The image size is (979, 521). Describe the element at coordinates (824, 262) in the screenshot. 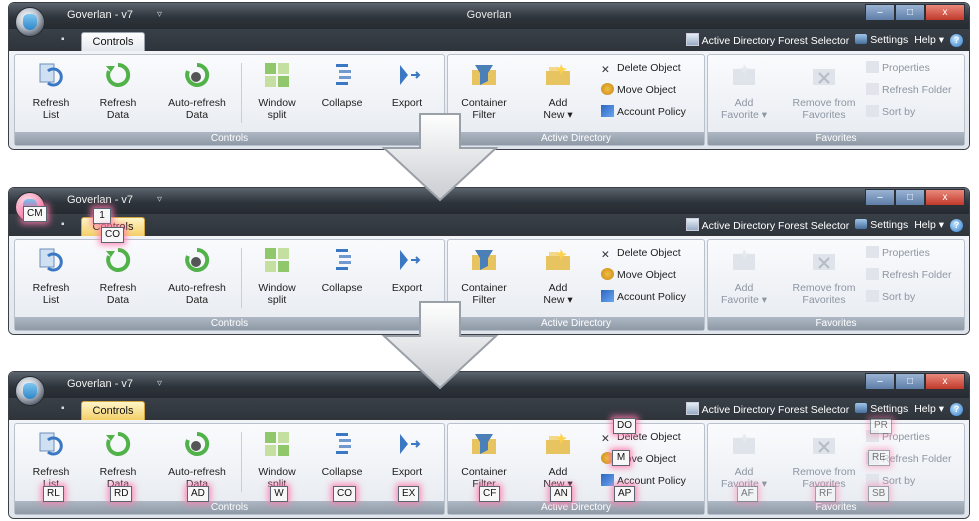

I see `remove-favorite-icon` at that location.